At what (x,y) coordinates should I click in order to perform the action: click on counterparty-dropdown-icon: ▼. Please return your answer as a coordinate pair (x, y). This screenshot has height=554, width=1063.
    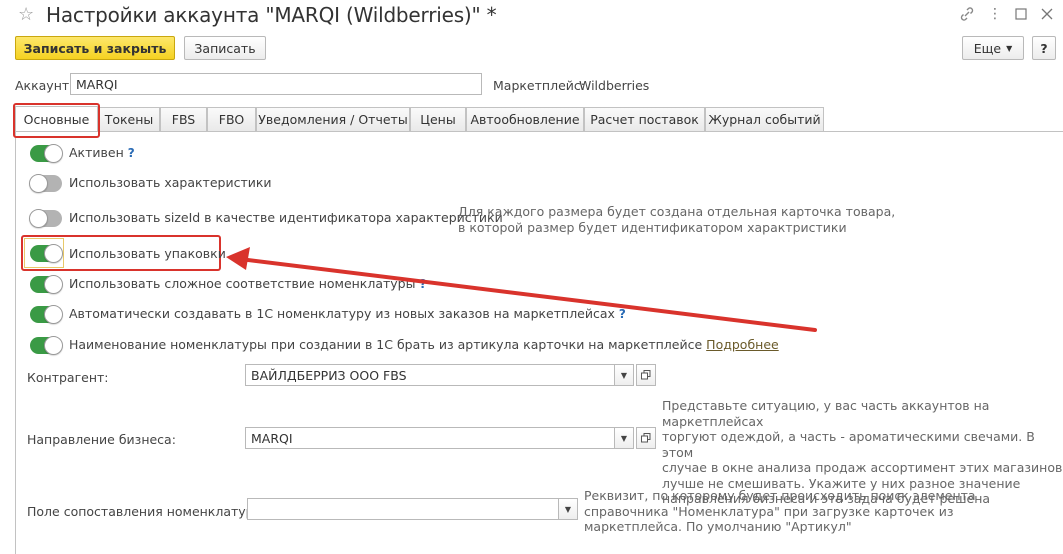
    Looking at the image, I should click on (624, 375).